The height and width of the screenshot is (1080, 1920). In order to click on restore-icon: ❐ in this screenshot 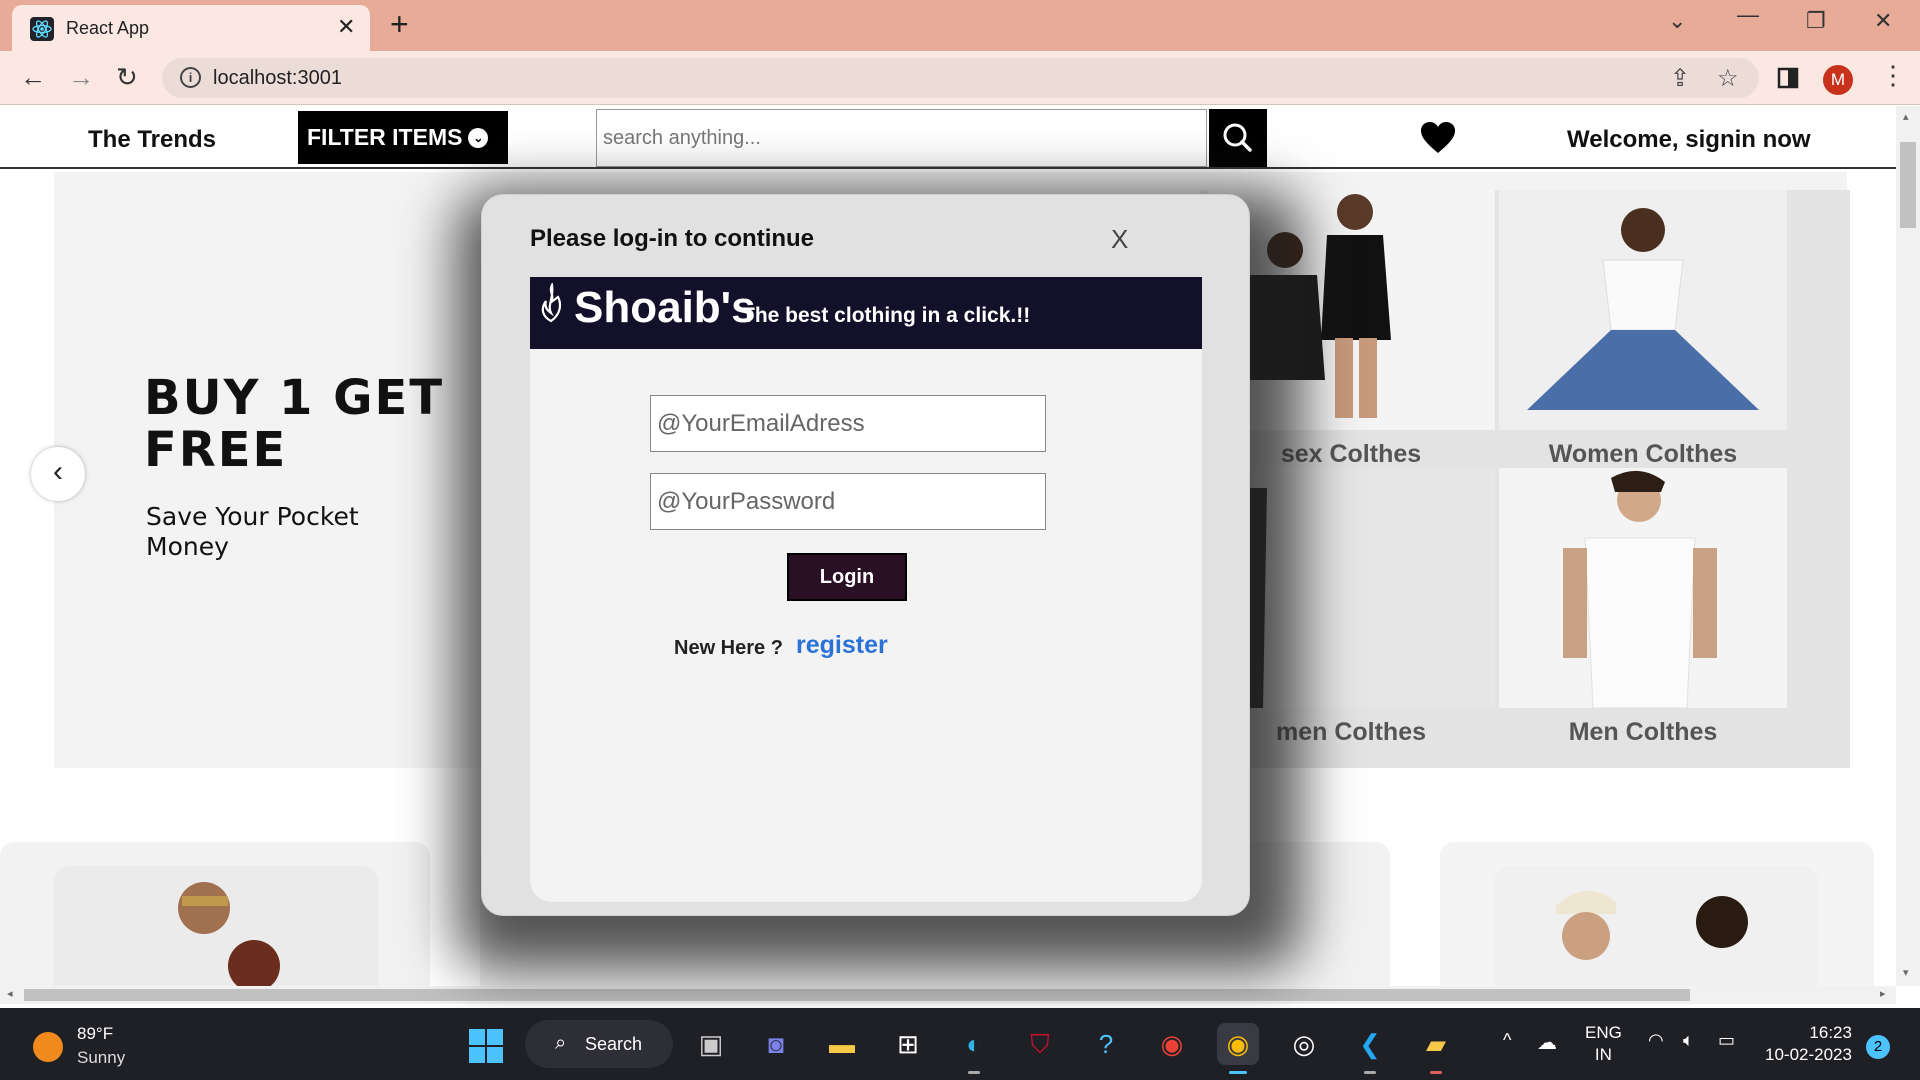, I will do `click(1816, 21)`.